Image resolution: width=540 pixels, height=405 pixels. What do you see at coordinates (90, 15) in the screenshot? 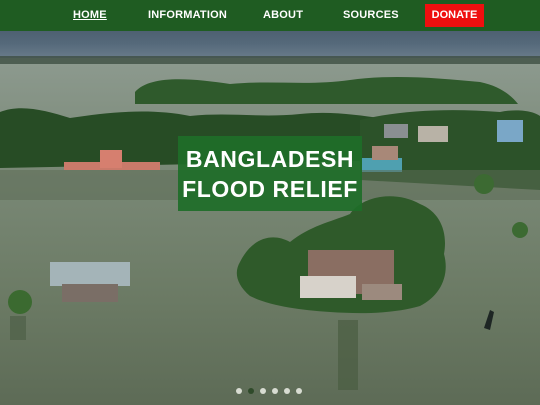
I see `nav-home: HOME` at bounding box center [90, 15].